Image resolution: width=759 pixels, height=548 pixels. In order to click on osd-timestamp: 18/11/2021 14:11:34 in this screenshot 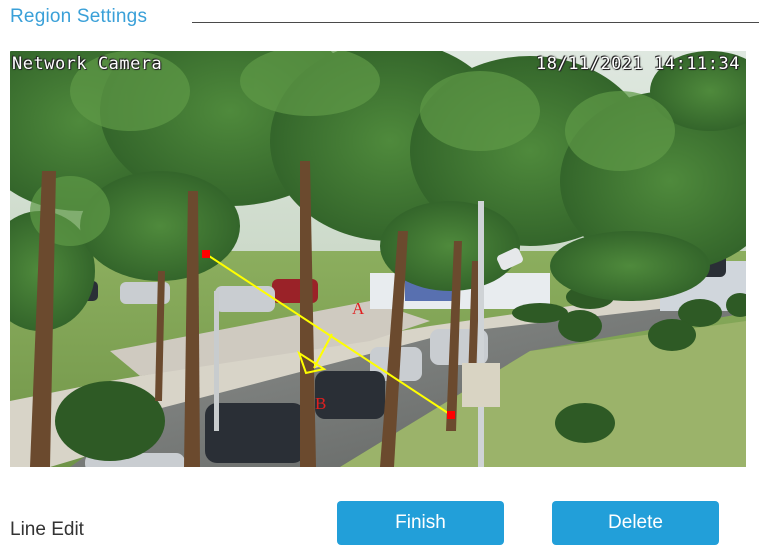, I will do `click(638, 64)`.